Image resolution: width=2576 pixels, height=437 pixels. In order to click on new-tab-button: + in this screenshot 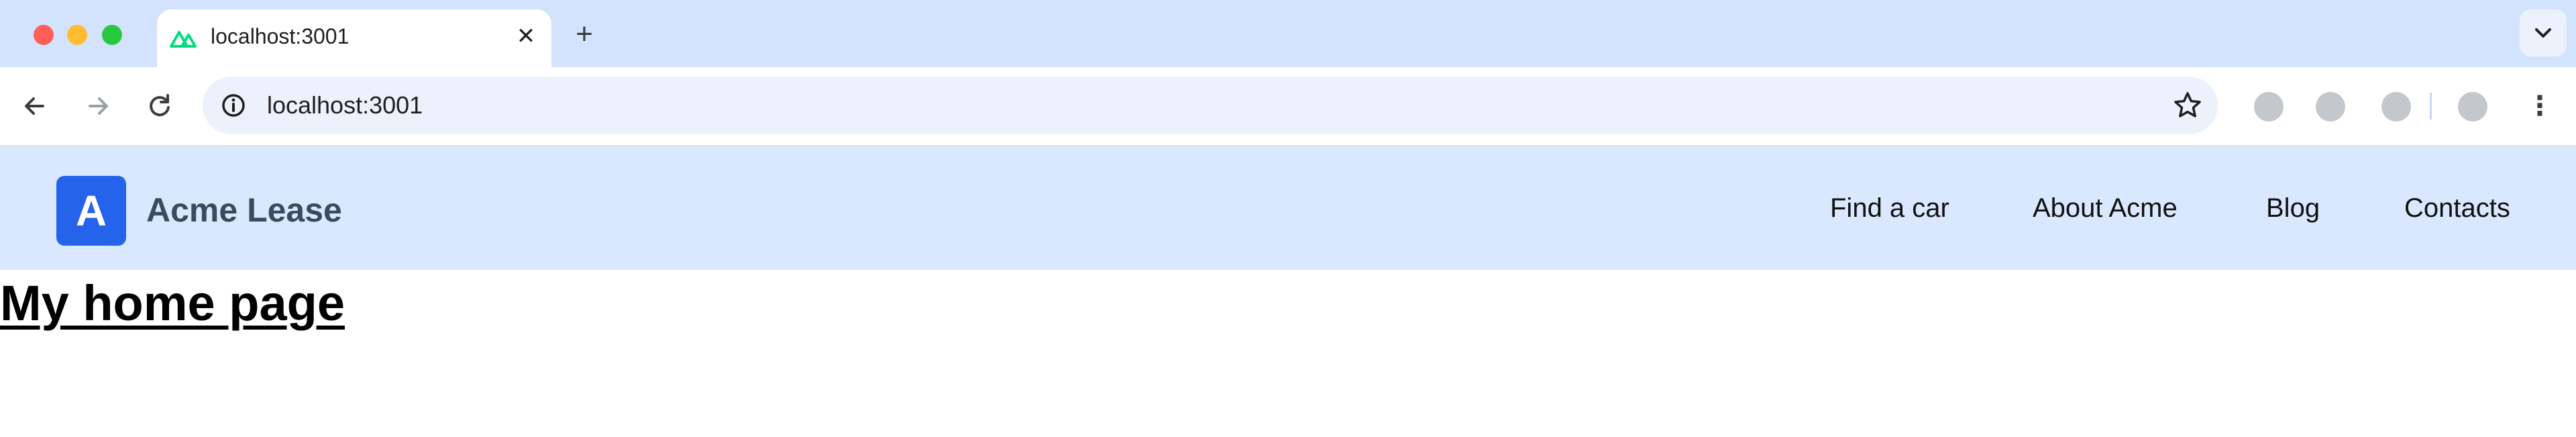, I will do `click(584, 34)`.